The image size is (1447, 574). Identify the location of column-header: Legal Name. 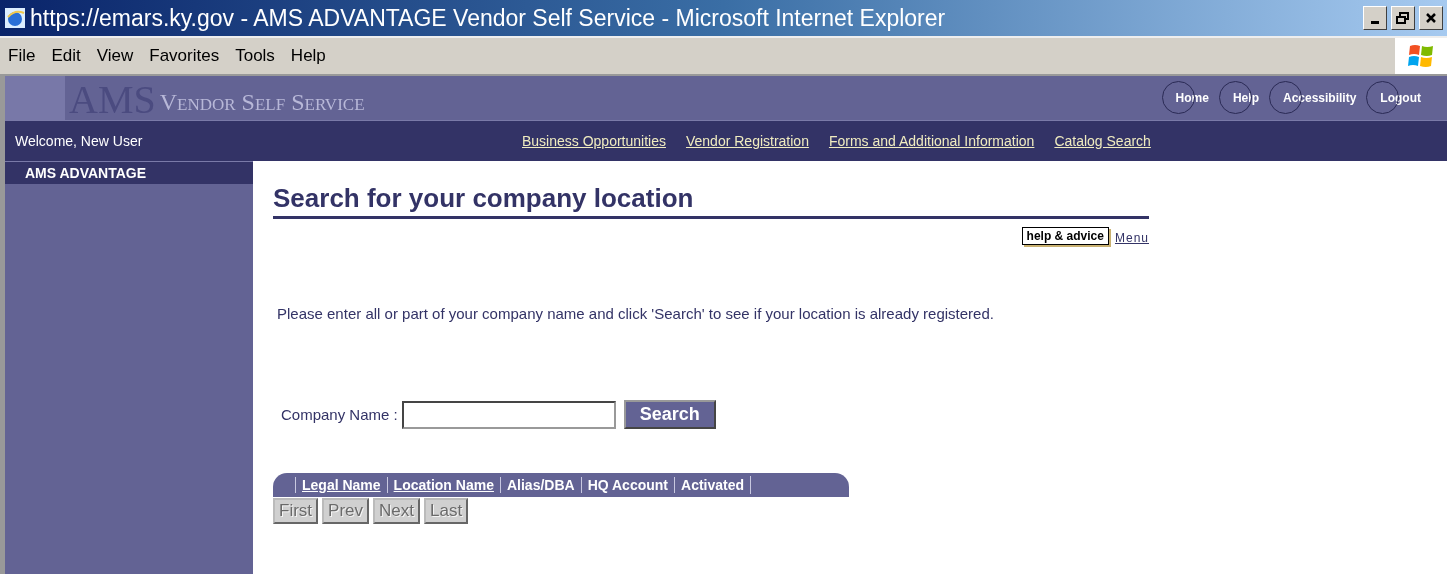
(341, 485).